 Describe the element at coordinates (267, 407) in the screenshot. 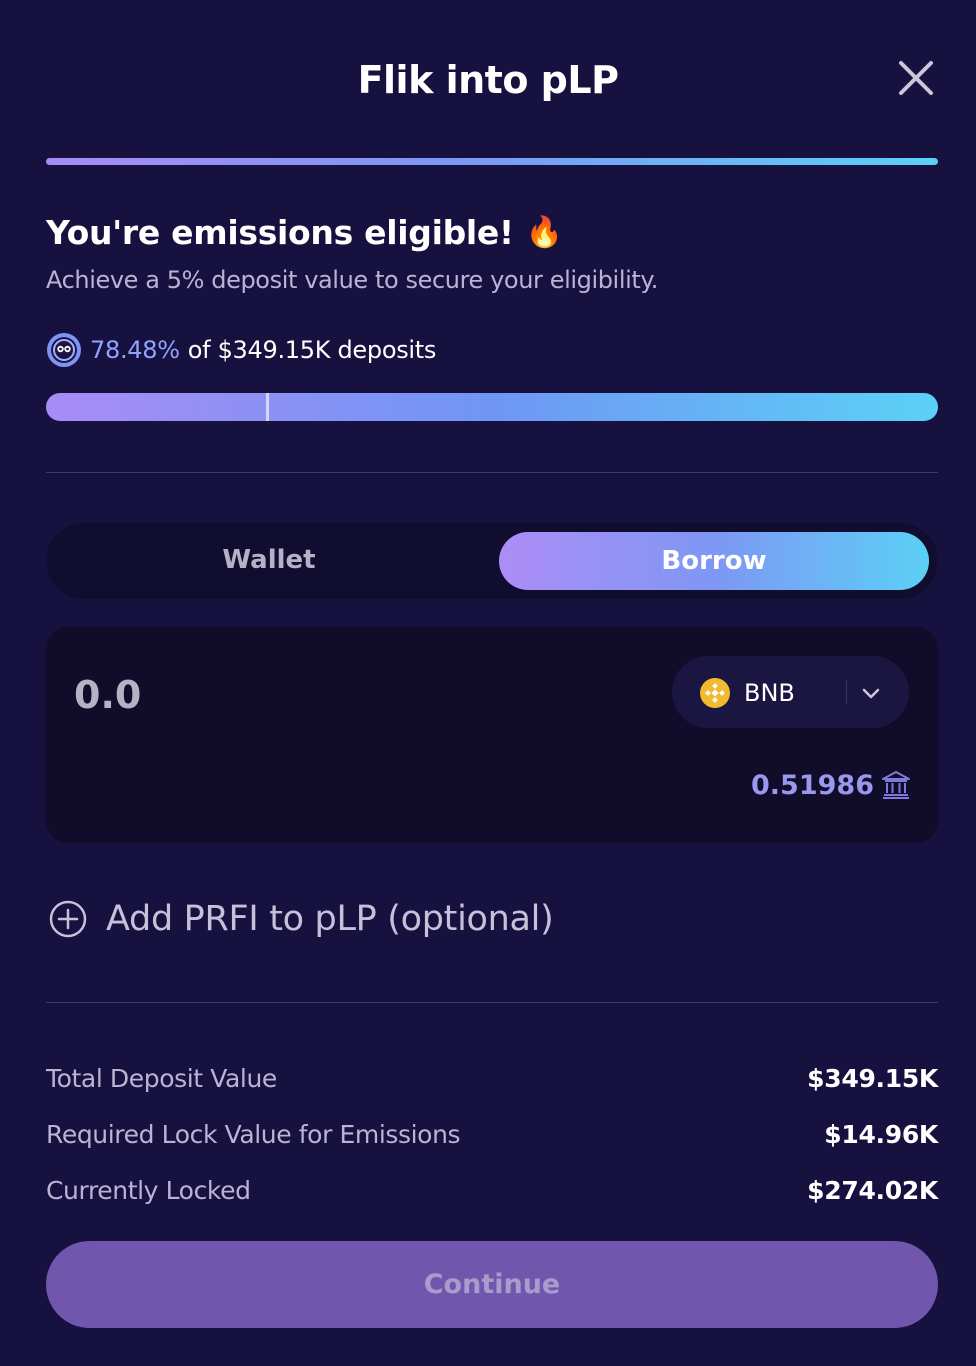

I see `eligibility-threshold-marker` at that location.